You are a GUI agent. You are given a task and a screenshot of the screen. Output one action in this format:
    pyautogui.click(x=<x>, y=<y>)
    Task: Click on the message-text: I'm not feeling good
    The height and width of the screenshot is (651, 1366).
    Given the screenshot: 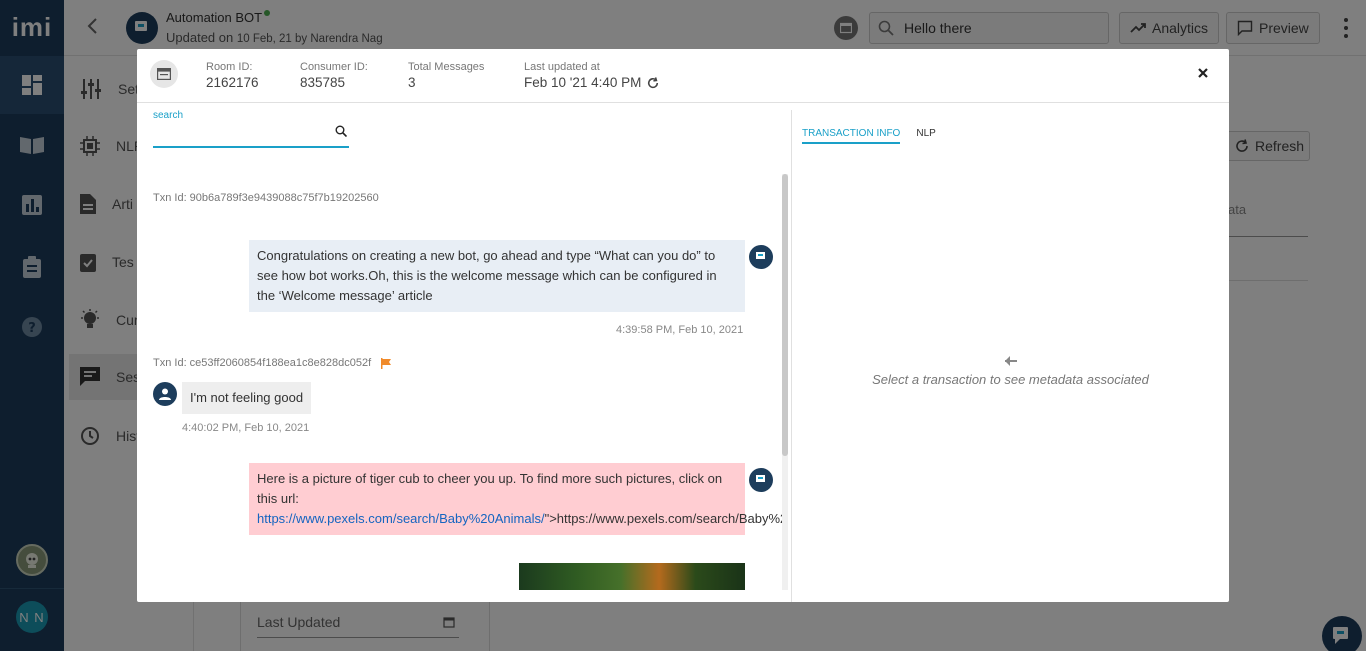 What is the action you would take?
    pyautogui.click(x=247, y=397)
    